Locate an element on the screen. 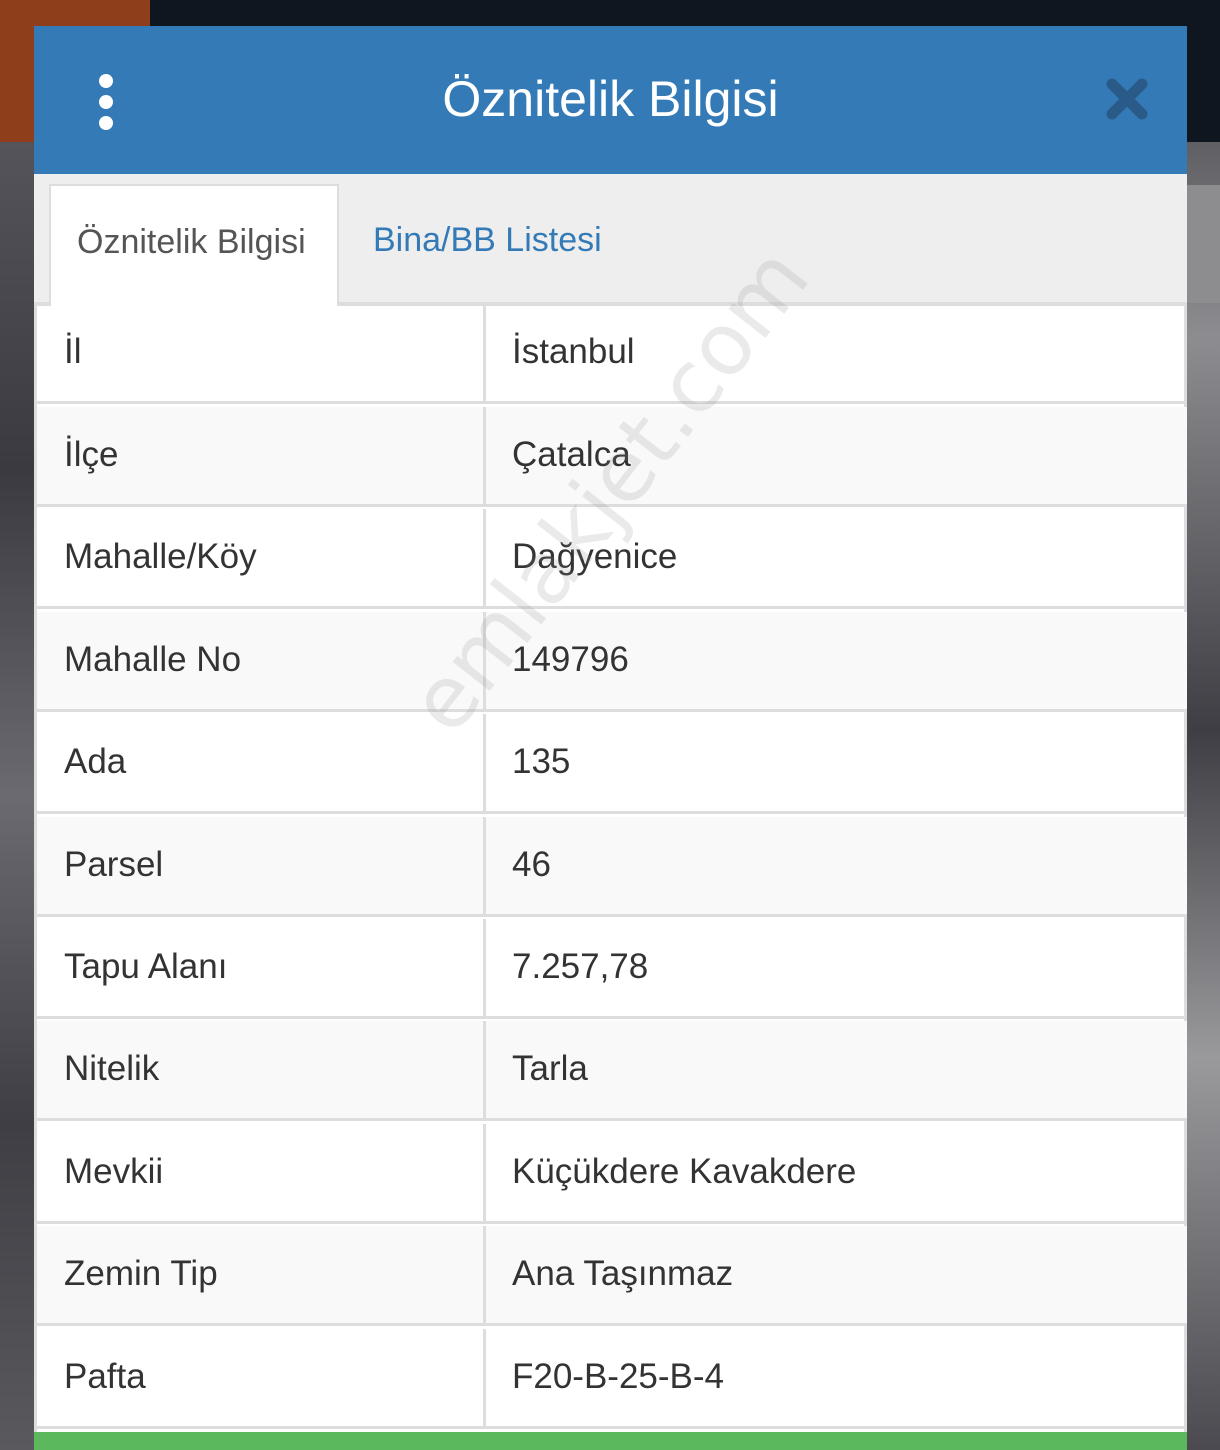 The image size is (1220, 1450). tab-attribute-info: Öznitelik Bilgisi is located at coordinates (194, 245).